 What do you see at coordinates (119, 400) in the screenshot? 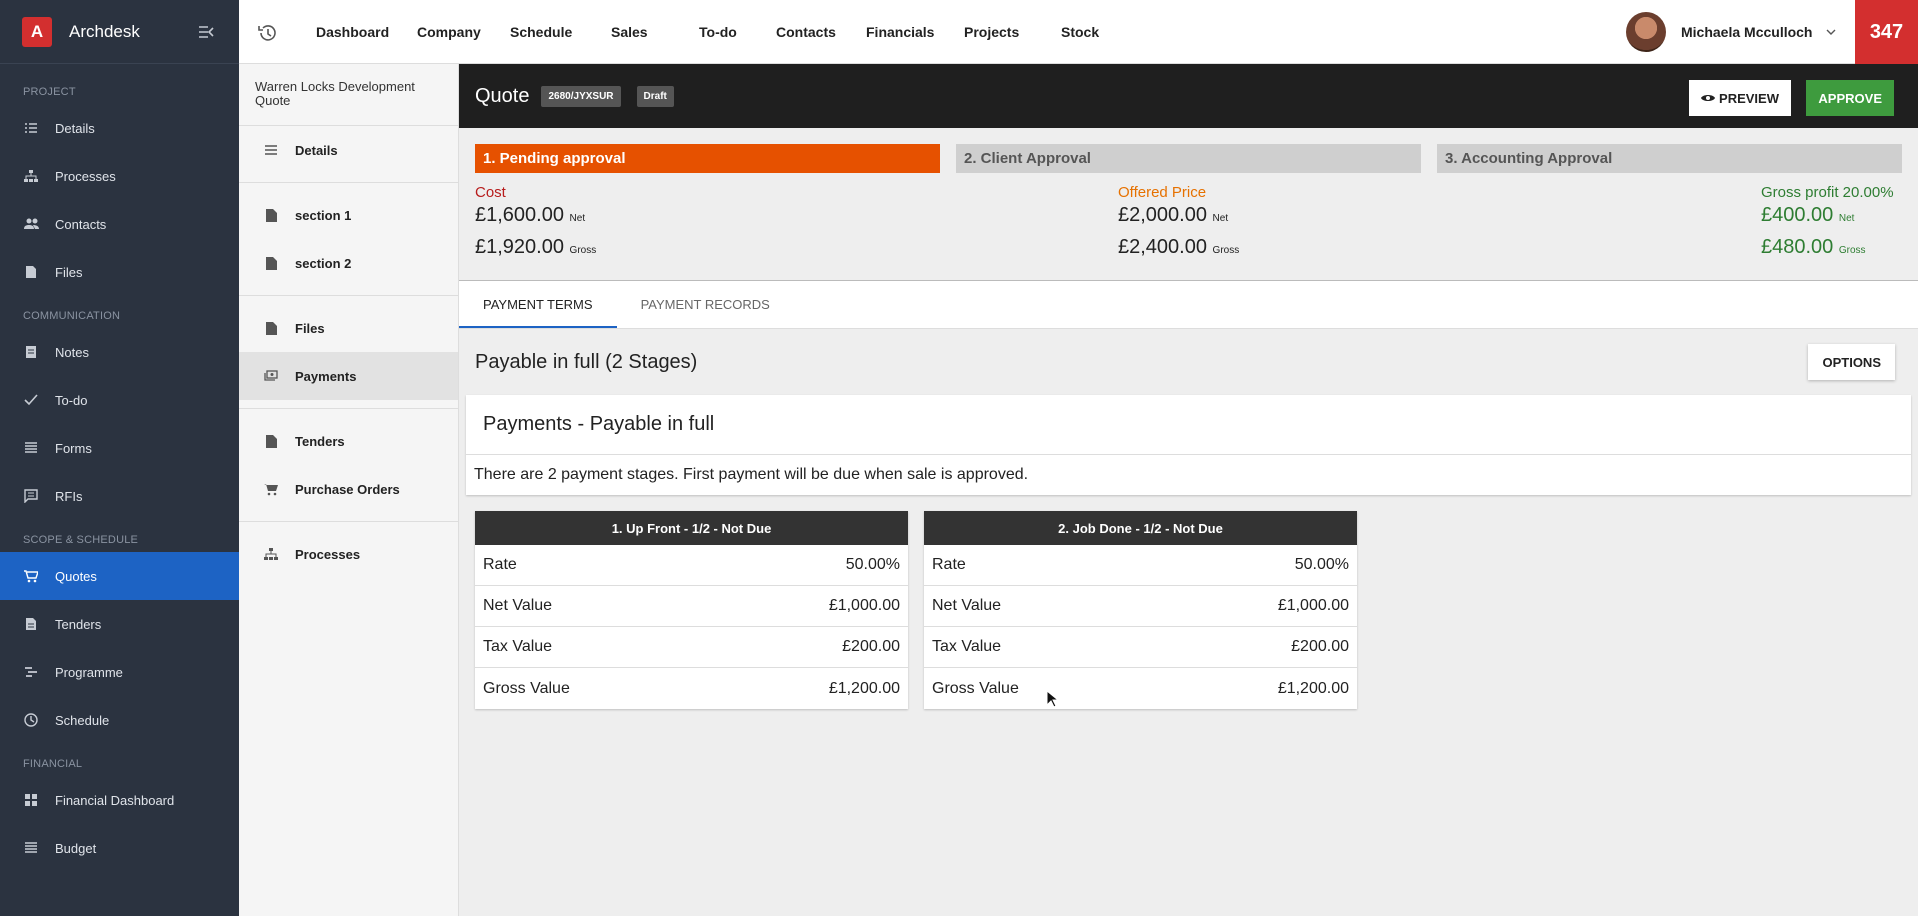
I see `sidebar-item-todo: To-do` at bounding box center [119, 400].